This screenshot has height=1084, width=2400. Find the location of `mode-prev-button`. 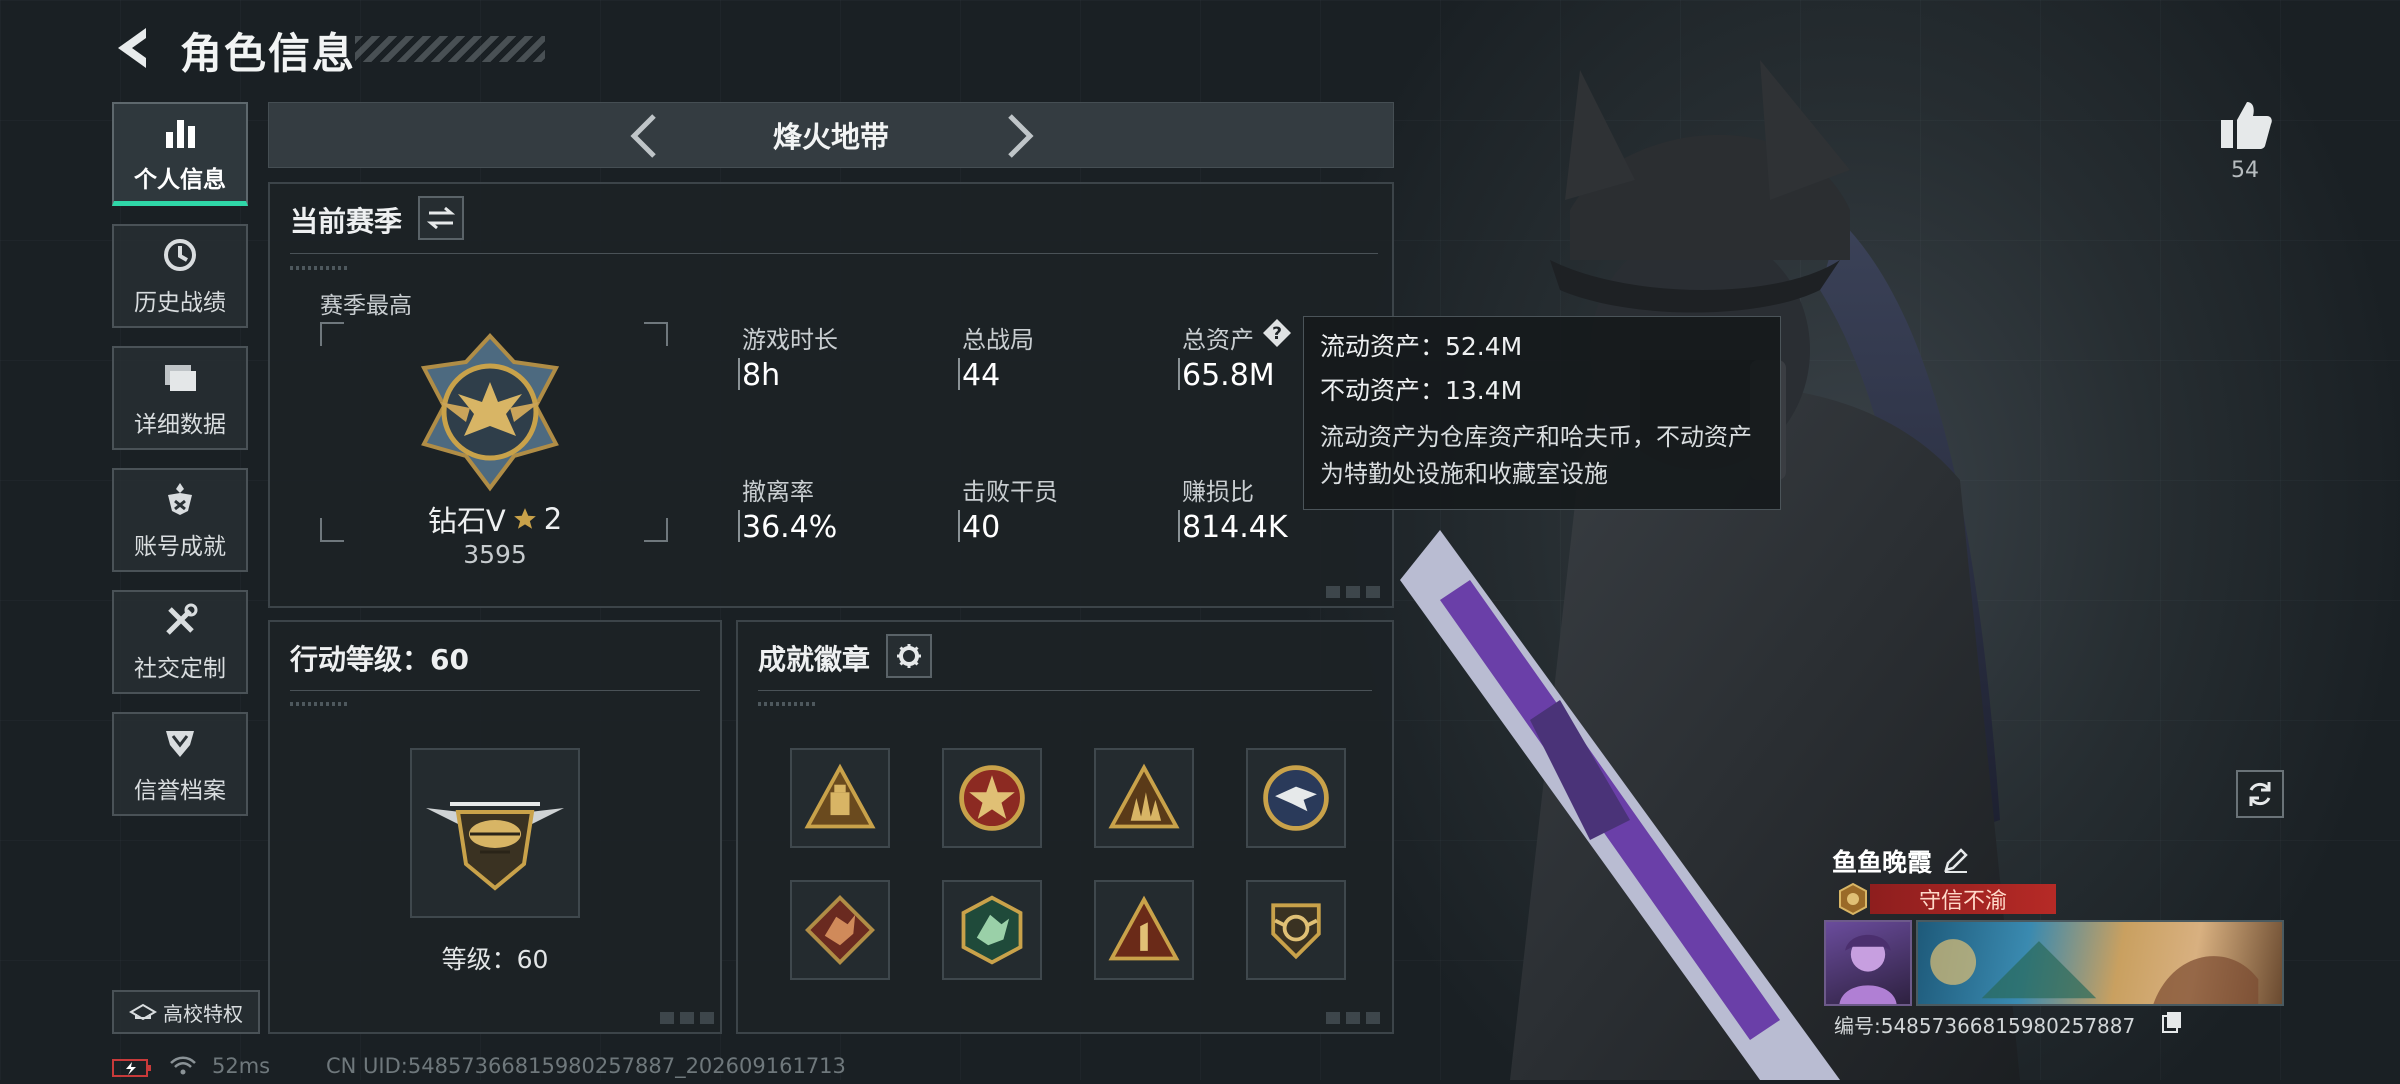

mode-prev-button is located at coordinates (646, 136).